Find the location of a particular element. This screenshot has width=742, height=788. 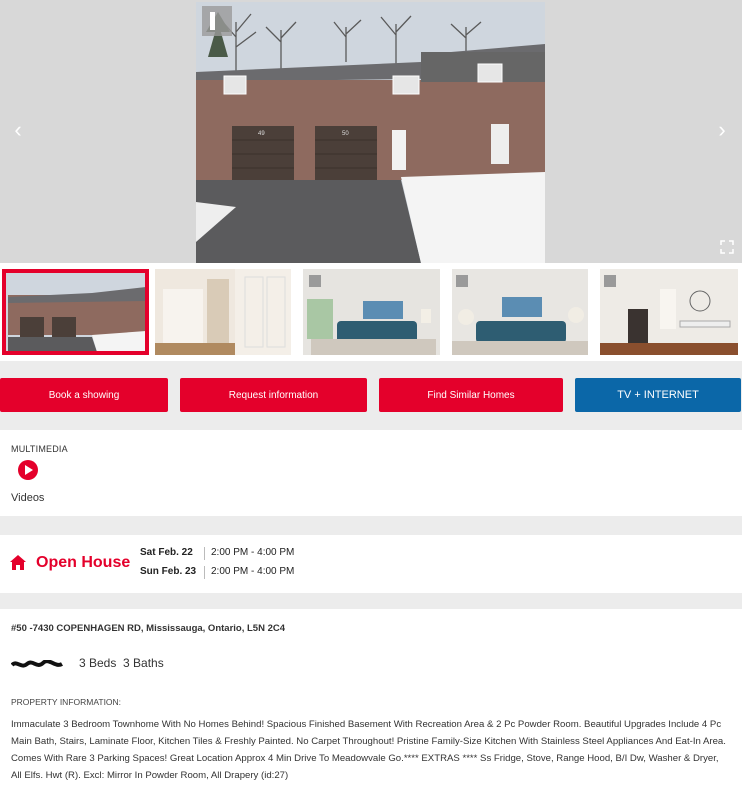

open-house-title: Open House is located at coordinates (83, 562).